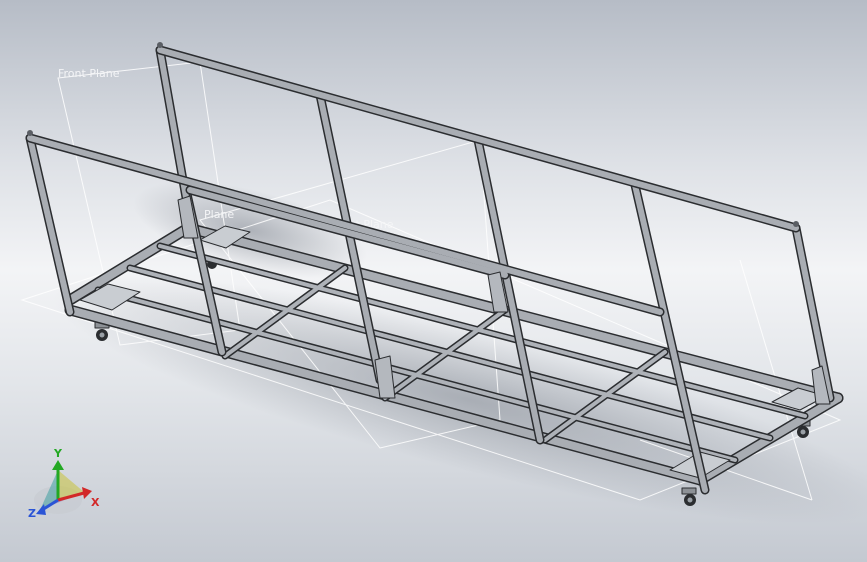 This screenshot has height=562, width=867. I want to click on plane-label-top: Plane, so click(219, 214).